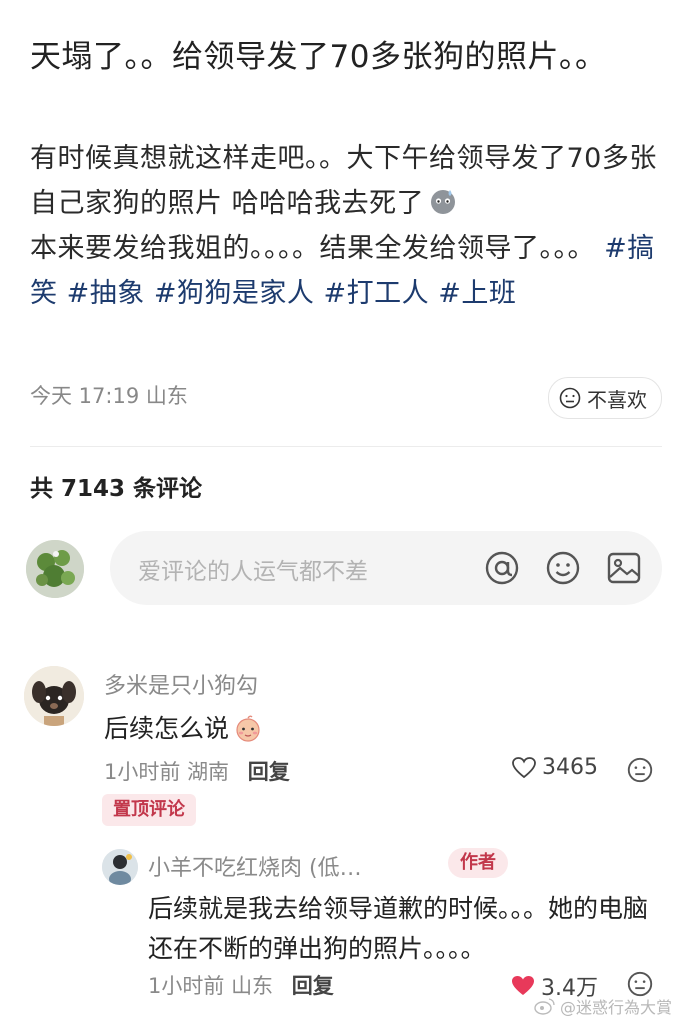 This screenshot has width=690, height=1023. Describe the element at coordinates (142, 772) in the screenshot. I see `comment-time: 1小时前` at that location.